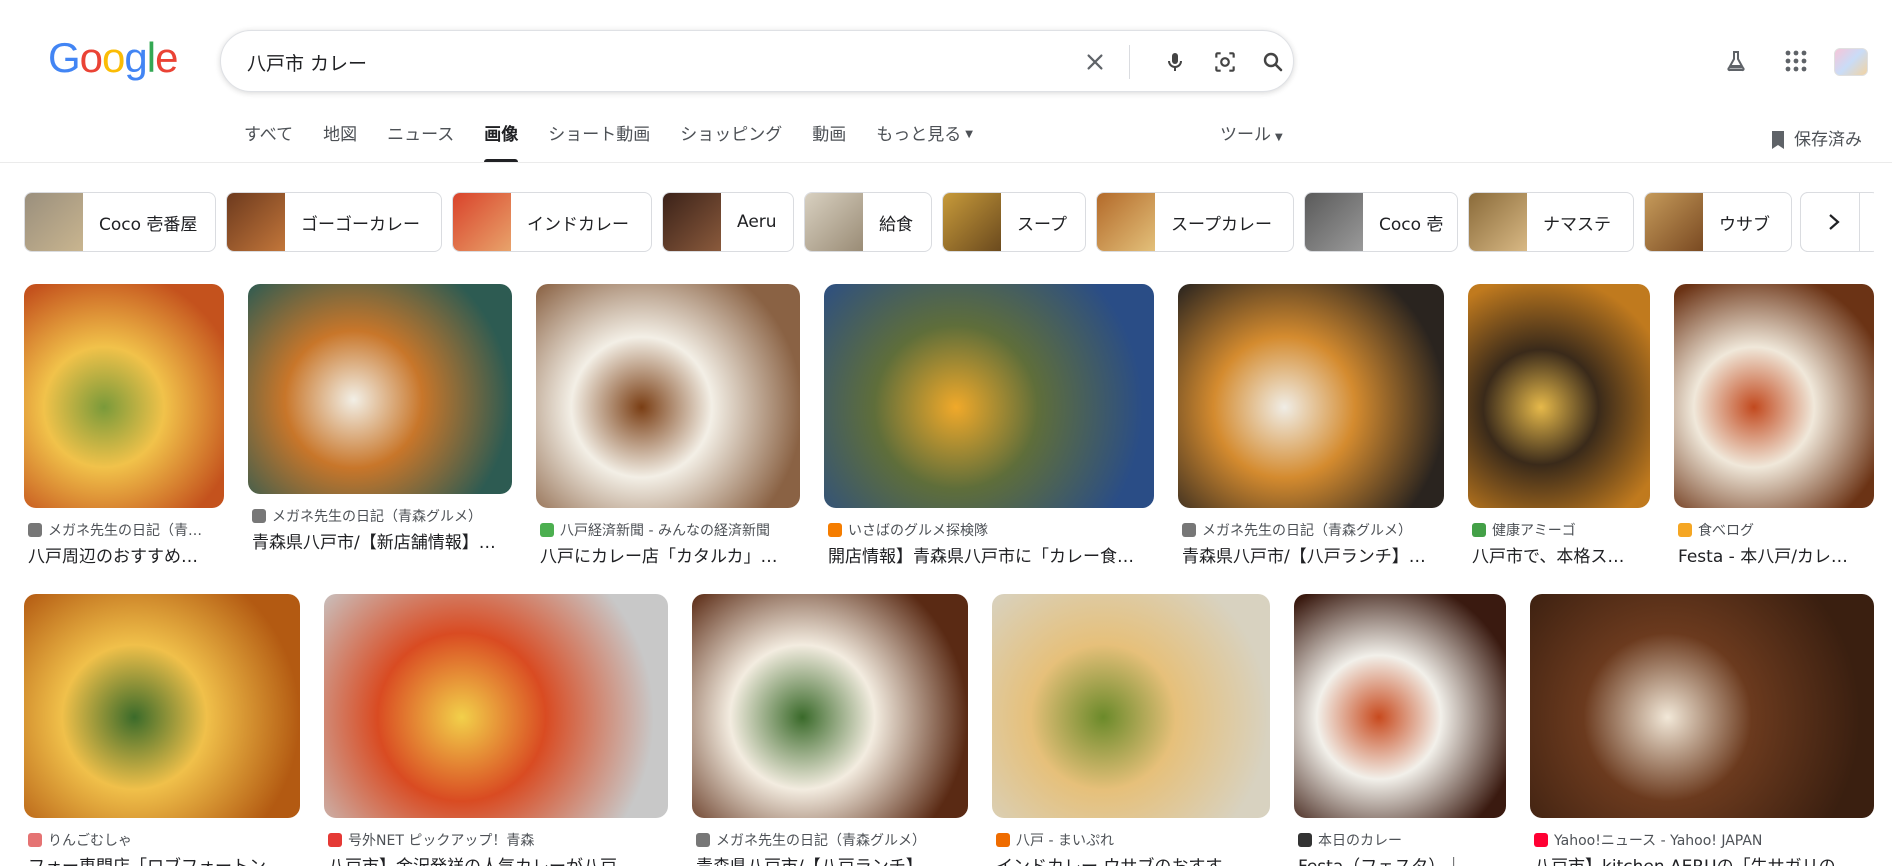  Describe the element at coordinates (268, 140) in the screenshot. I see `tab-0: すべて` at that location.